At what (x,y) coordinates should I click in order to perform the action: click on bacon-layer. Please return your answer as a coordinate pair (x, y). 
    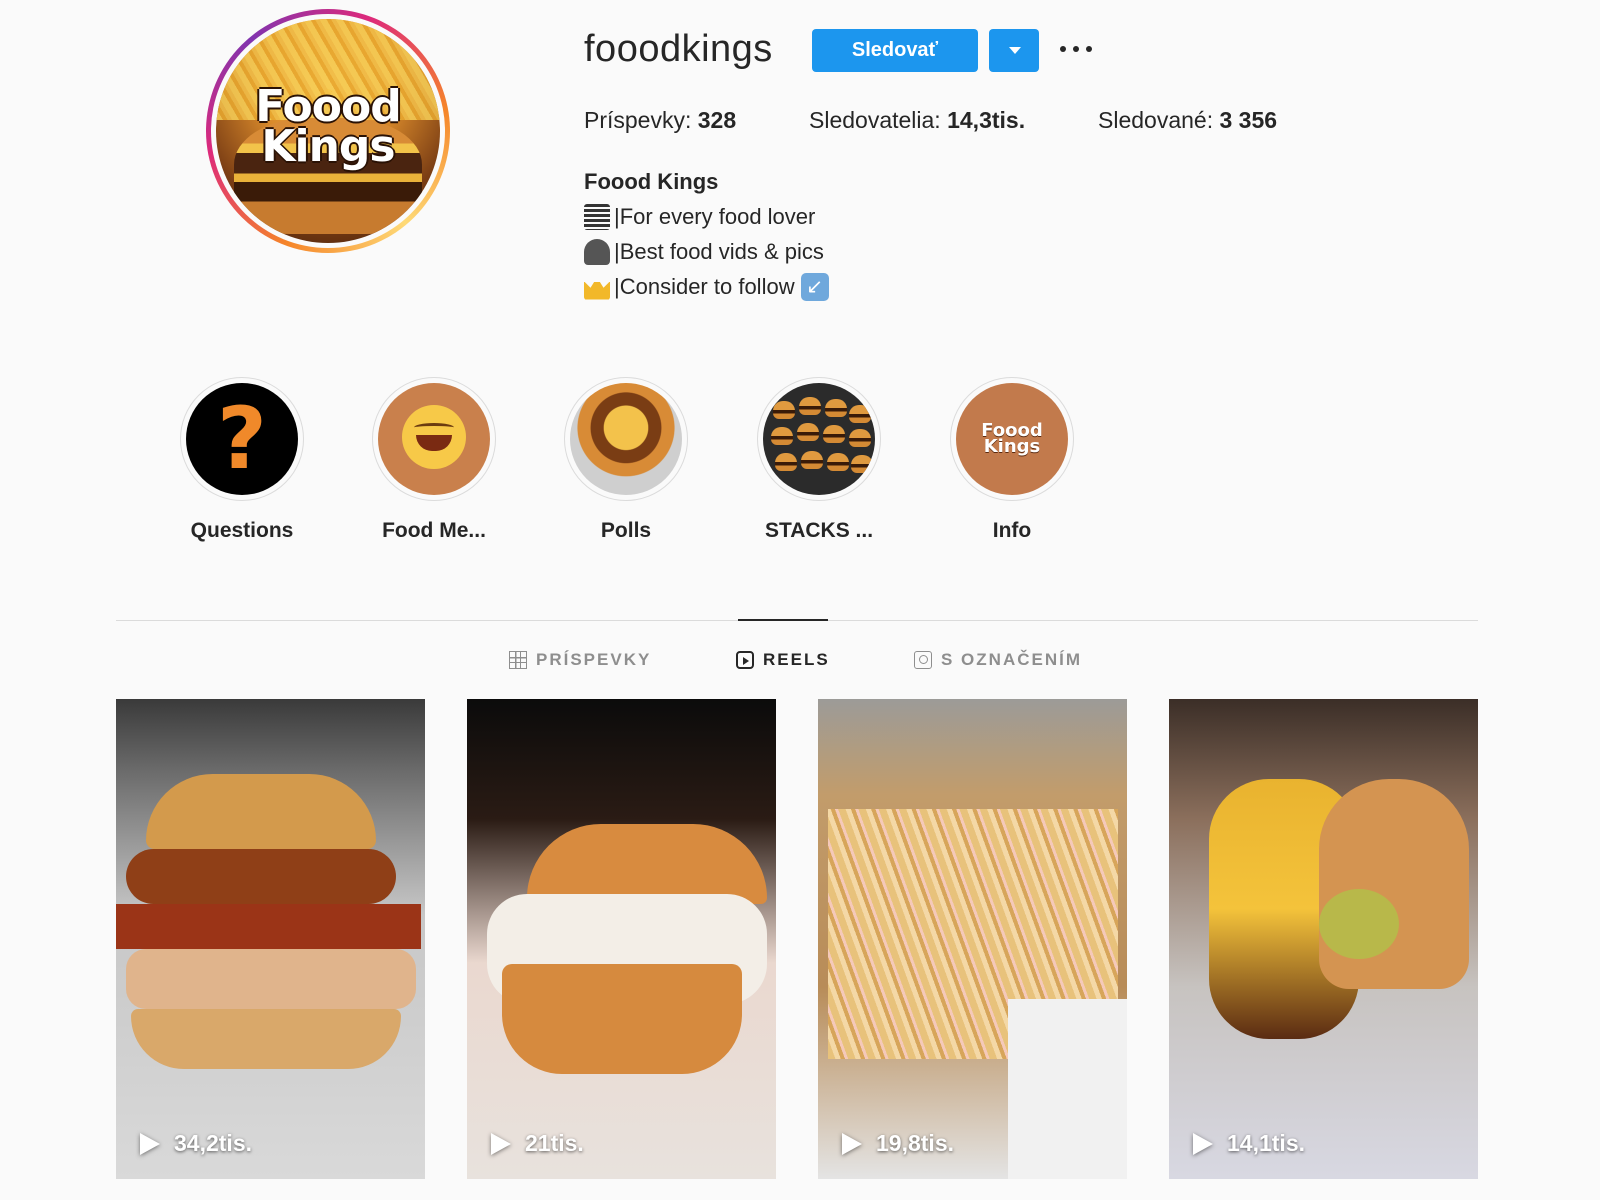
    Looking at the image, I should click on (268, 926).